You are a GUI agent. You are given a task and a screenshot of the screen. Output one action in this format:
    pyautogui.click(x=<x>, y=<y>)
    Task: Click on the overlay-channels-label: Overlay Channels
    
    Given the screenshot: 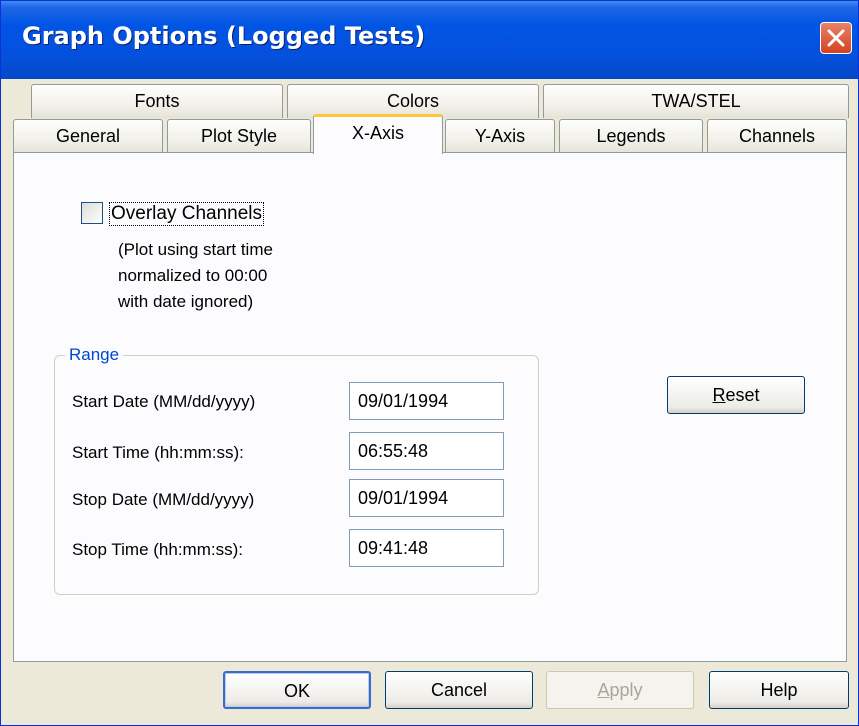 What is the action you would take?
    pyautogui.click(x=187, y=214)
    